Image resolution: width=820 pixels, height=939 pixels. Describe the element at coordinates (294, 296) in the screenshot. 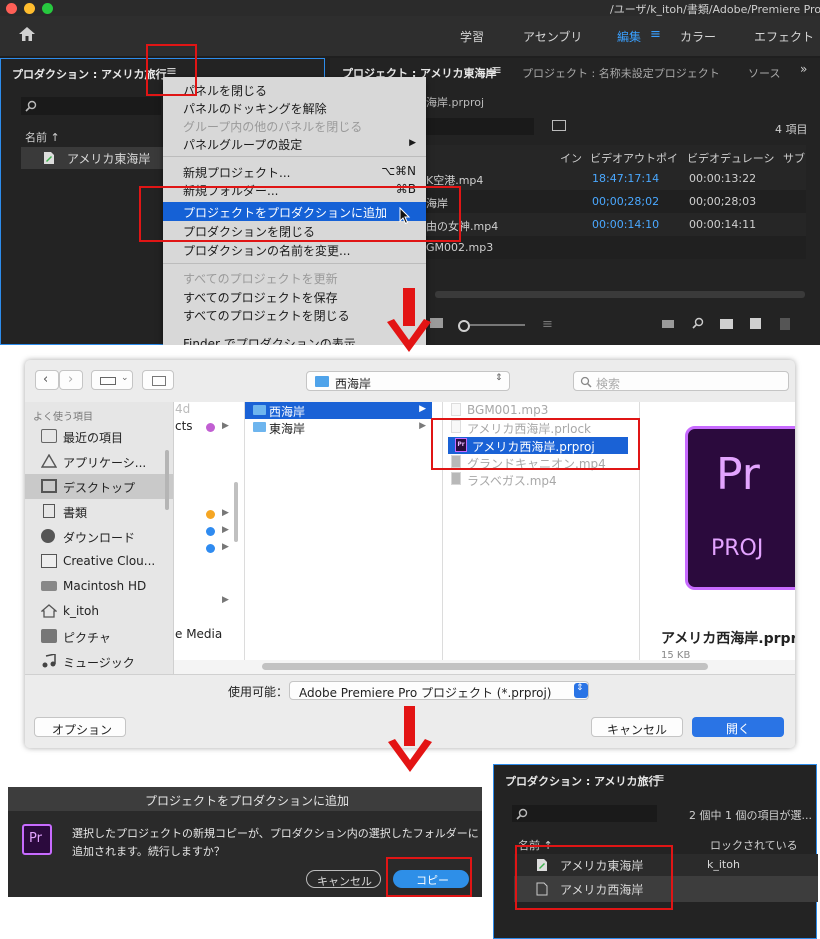

I see `menu-item-save-all: すべてのプロジェクトを保存` at that location.